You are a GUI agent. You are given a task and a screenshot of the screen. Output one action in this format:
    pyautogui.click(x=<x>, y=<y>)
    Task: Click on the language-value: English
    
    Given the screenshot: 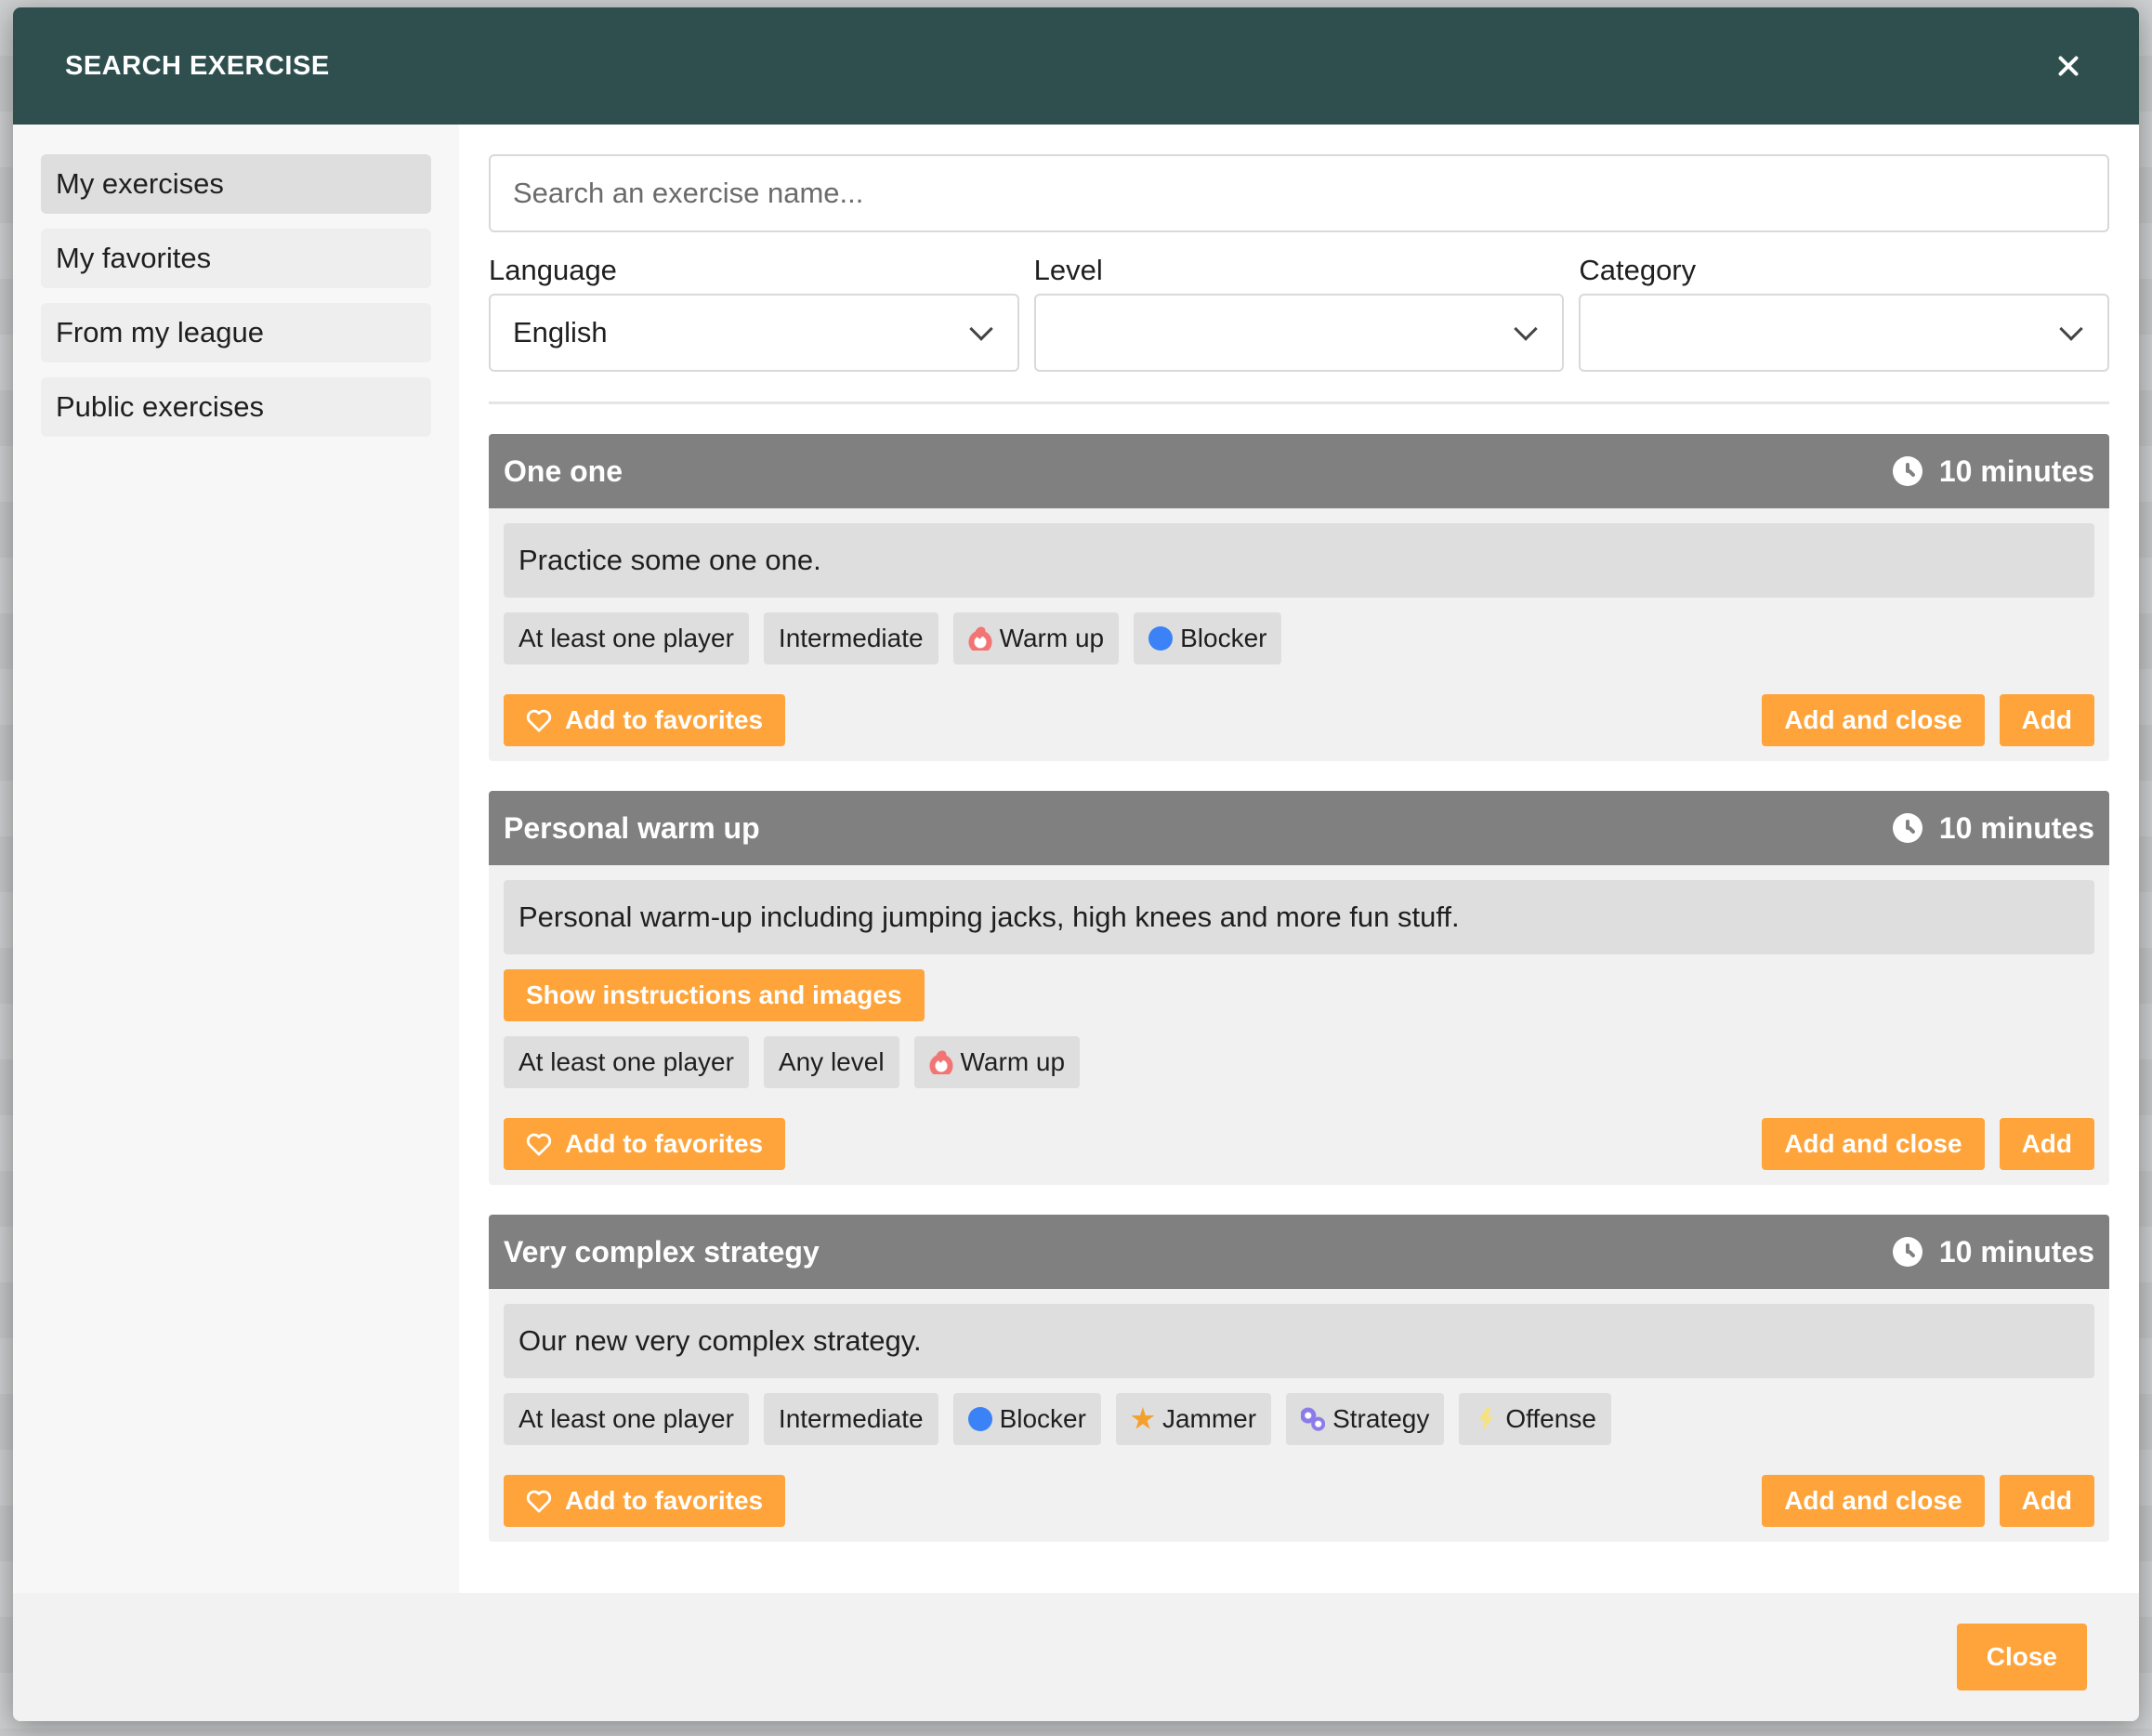 What is the action you would take?
    pyautogui.click(x=560, y=333)
    